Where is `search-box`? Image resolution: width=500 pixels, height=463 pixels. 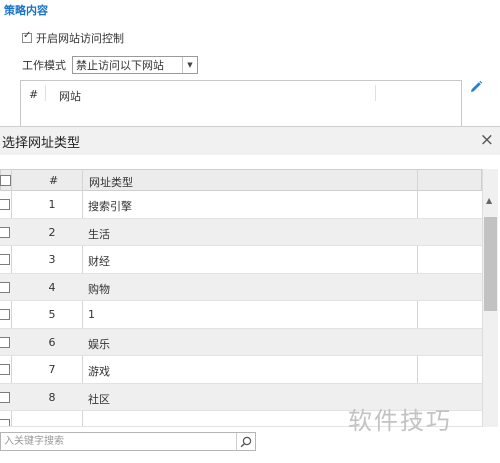 search-box is located at coordinates (128, 441).